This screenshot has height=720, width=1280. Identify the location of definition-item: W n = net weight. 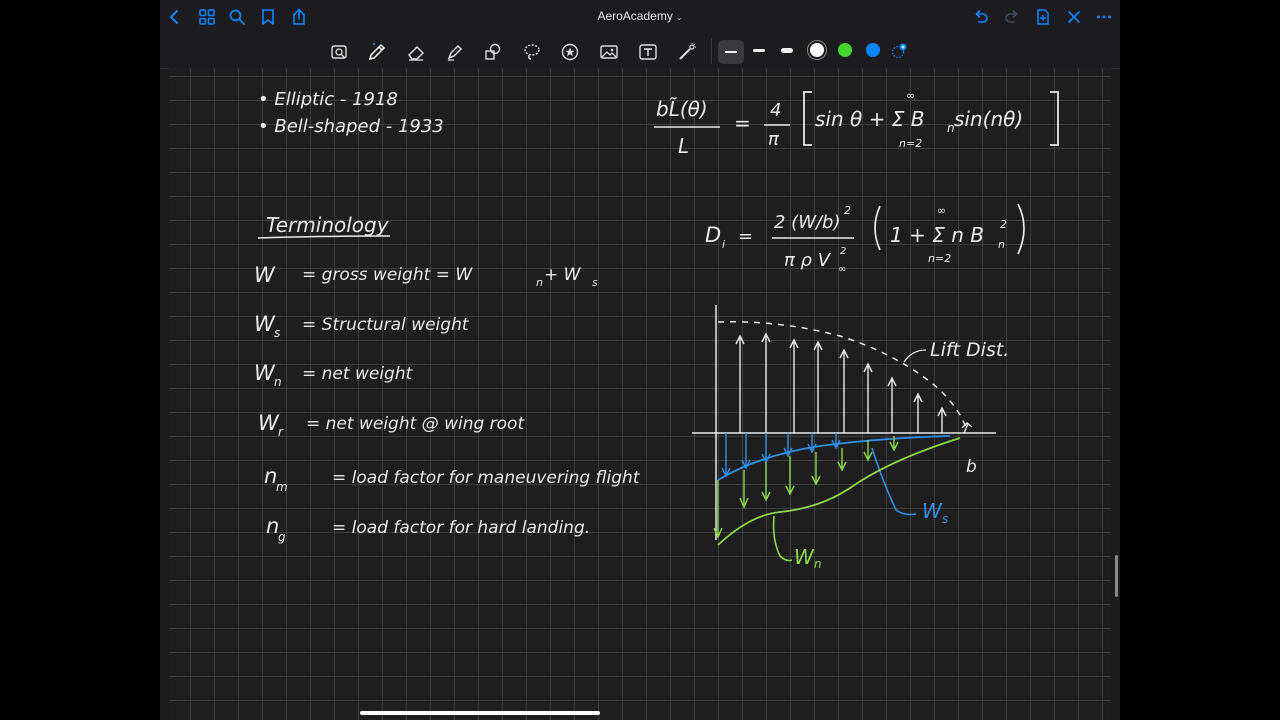
(334, 375).